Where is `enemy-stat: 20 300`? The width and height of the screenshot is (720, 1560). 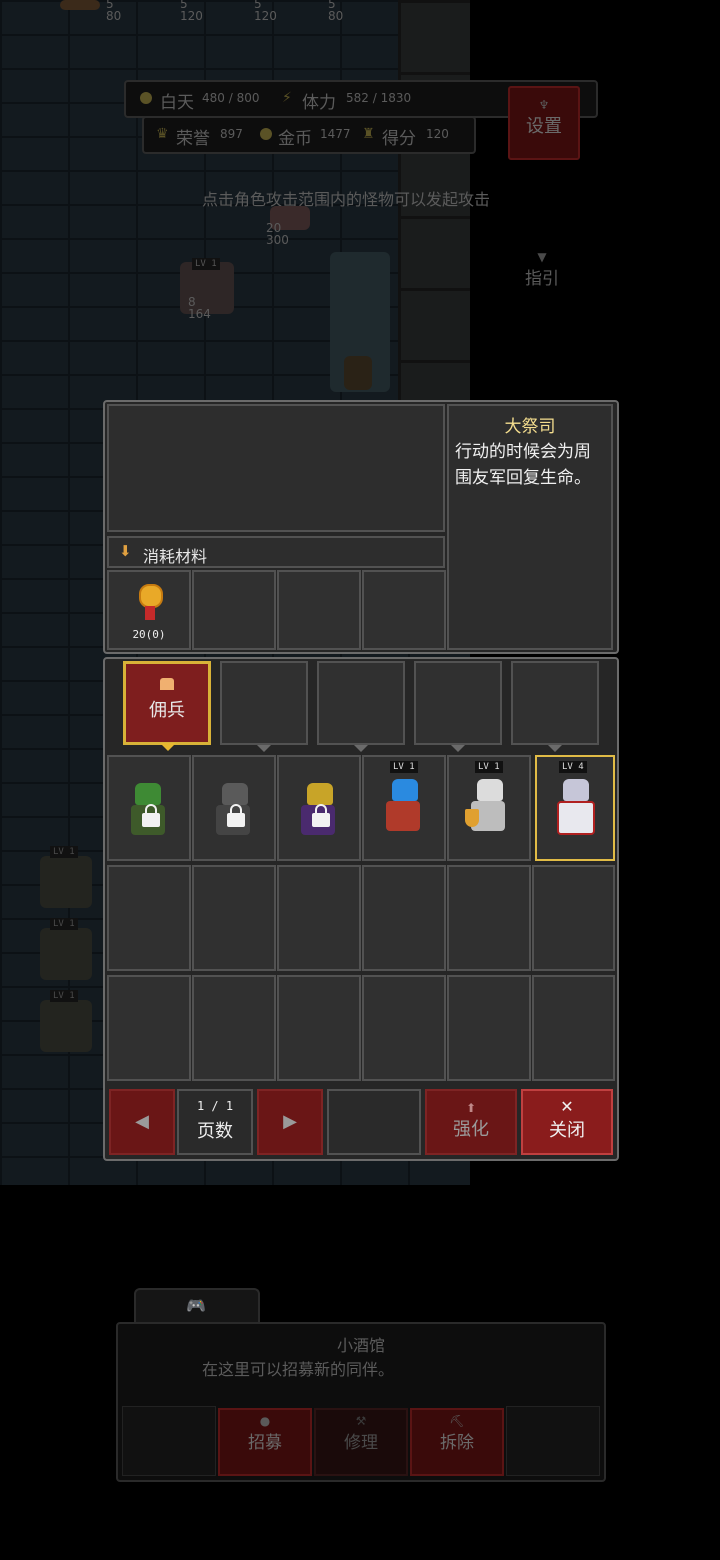
enemy-stat: 20 300 is located at coordinates (277, 234).